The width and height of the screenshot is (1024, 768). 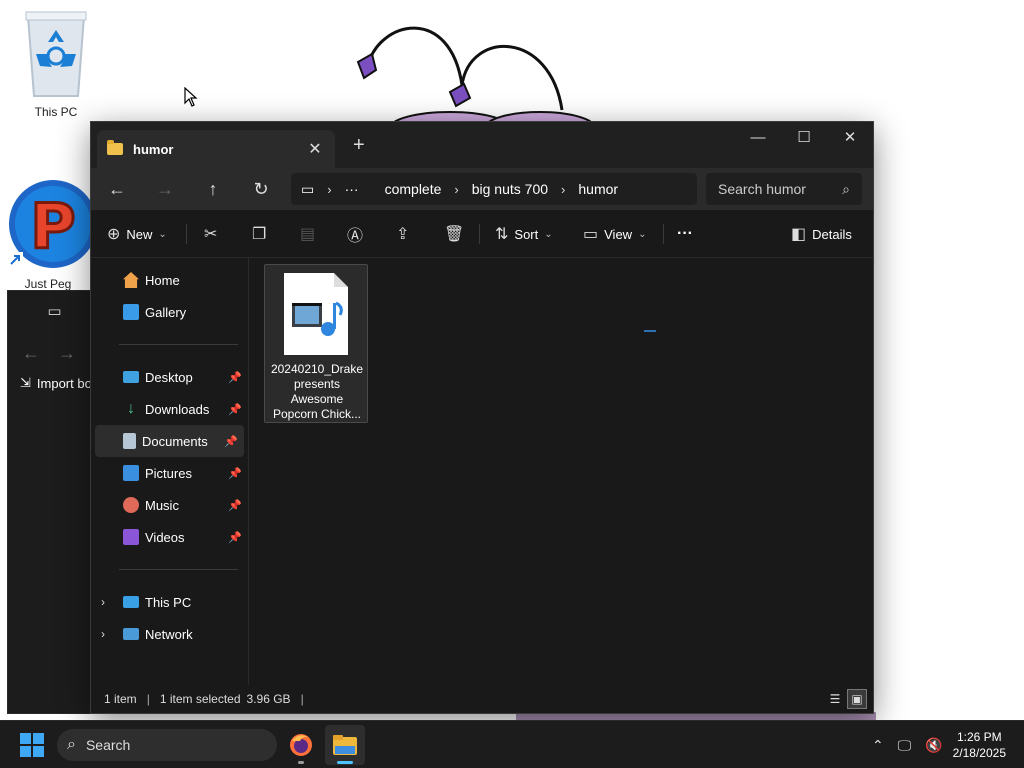 What do you see at coordinates (167, 745) in the screenshot?
I see `taskbar-search: ⌕ Search` at bounding box center [167, 745].